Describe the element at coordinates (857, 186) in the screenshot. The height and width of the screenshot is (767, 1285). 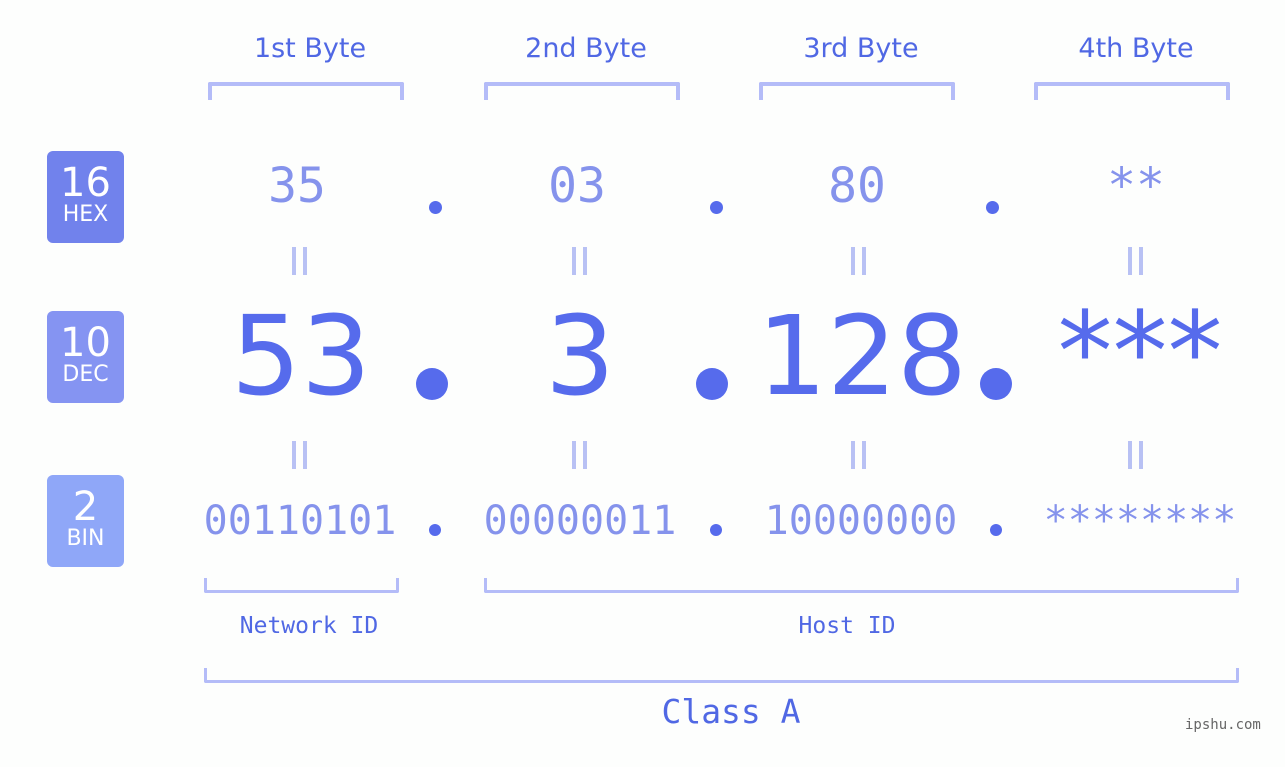
I see `hex-value-3: 80` at that location.